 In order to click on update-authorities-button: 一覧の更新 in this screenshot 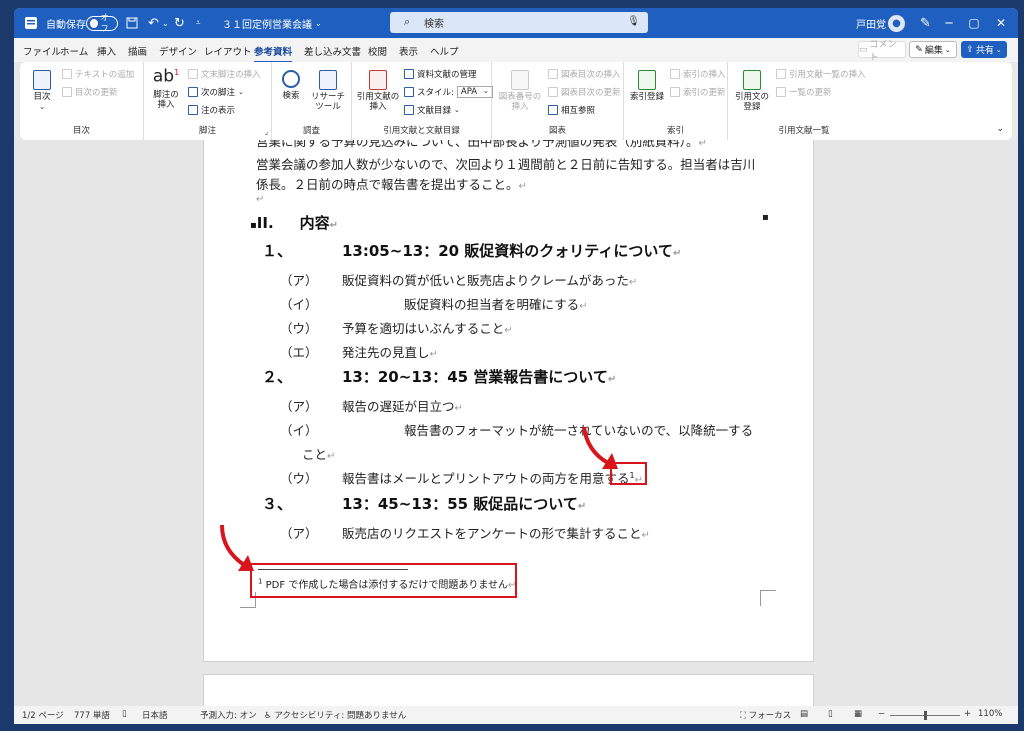, I will do `click(804, 92)`.